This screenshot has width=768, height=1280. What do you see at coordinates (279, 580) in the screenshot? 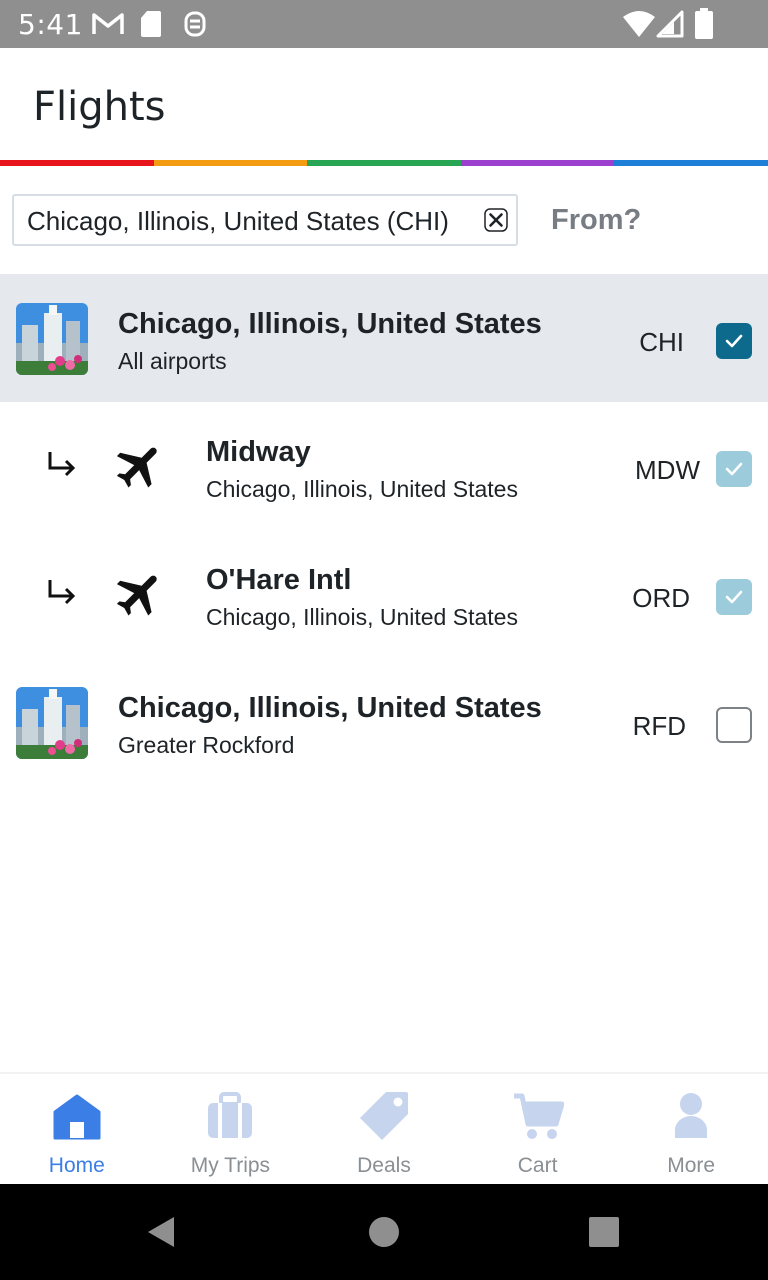
I see `result-title: O'Hare Intl` at bounding box center [279, 580].